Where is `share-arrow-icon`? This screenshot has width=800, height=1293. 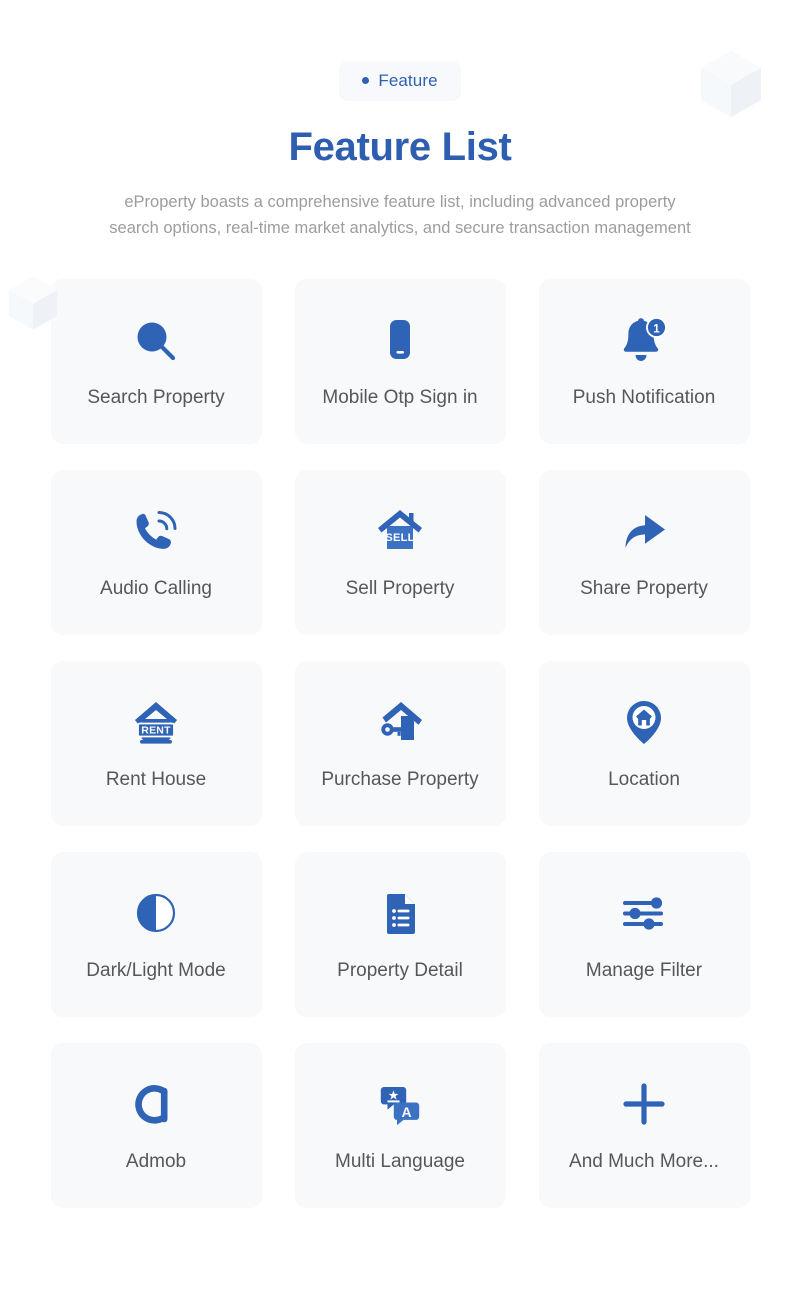 share-arrow-icon is located at coordinates (644, 533).